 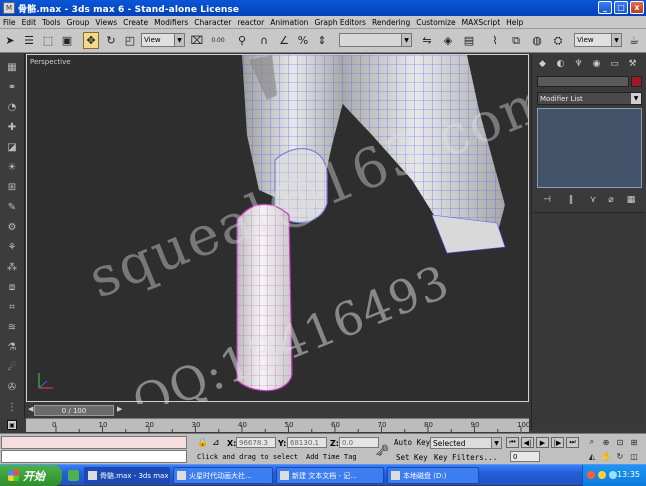 What do you see at coordinates (9, 22) in the screenshot?
I see `menu-file: File` at bounding box center [9, 22].